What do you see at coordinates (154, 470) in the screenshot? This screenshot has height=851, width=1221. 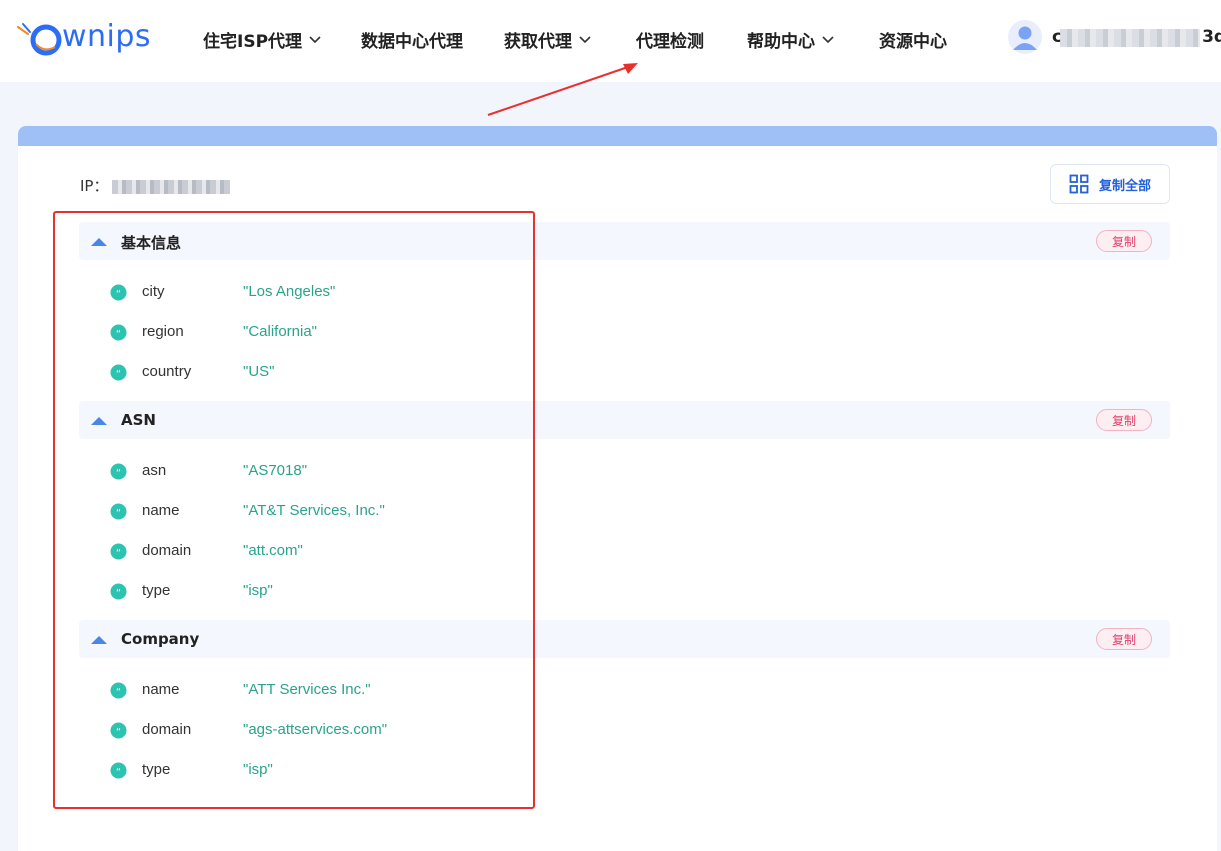 I see `field-key: asn` at bounding box center [154, 470].